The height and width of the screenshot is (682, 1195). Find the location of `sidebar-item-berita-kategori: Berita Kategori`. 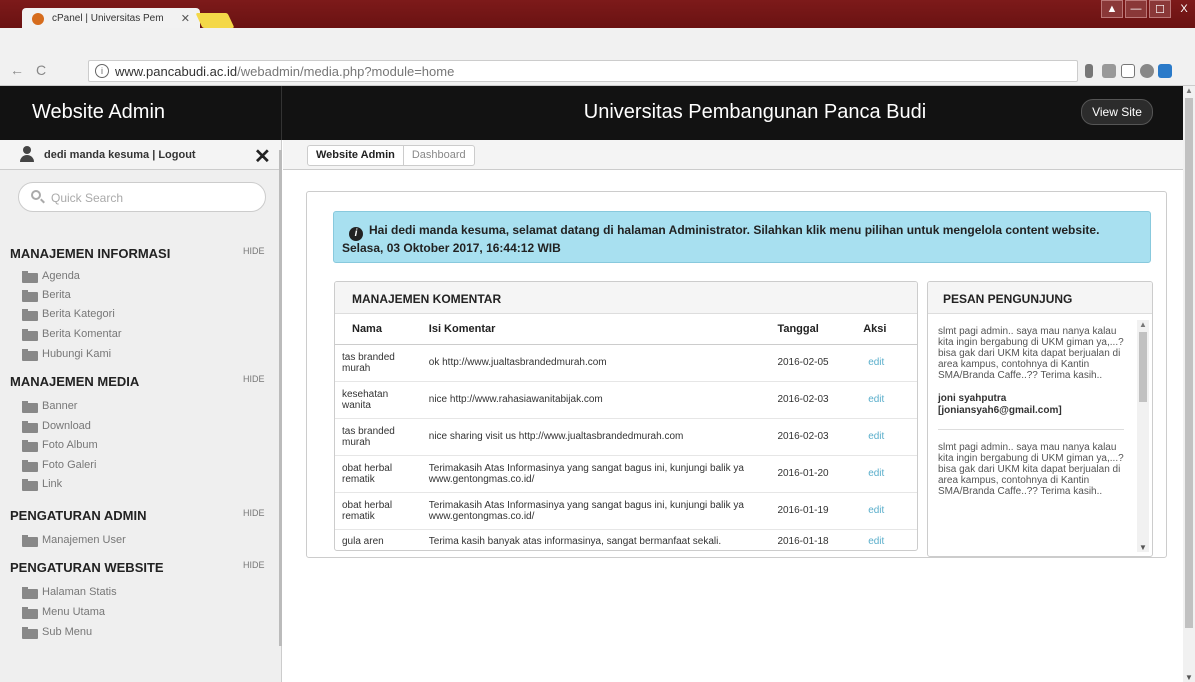

sidebar-item-berita-kategori: Berita Kategori is located at coordinates (68, 317).